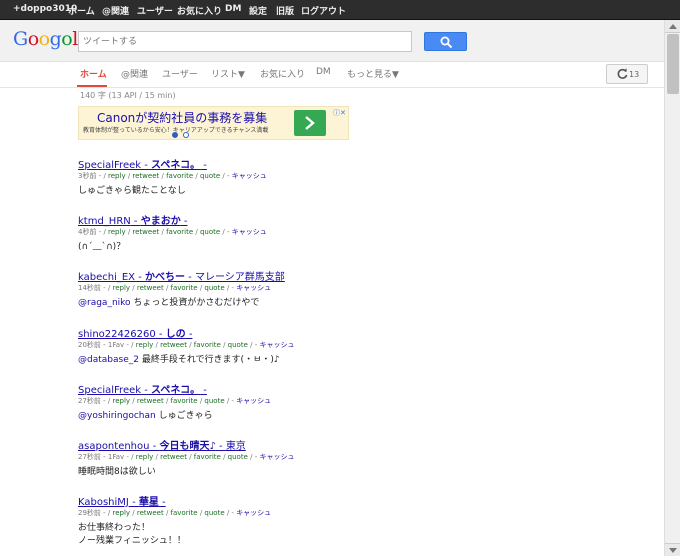  Describe the element at coordinates (114, 446) in the screenshot. I see `tweet-handle: asapontenhou` at that location.